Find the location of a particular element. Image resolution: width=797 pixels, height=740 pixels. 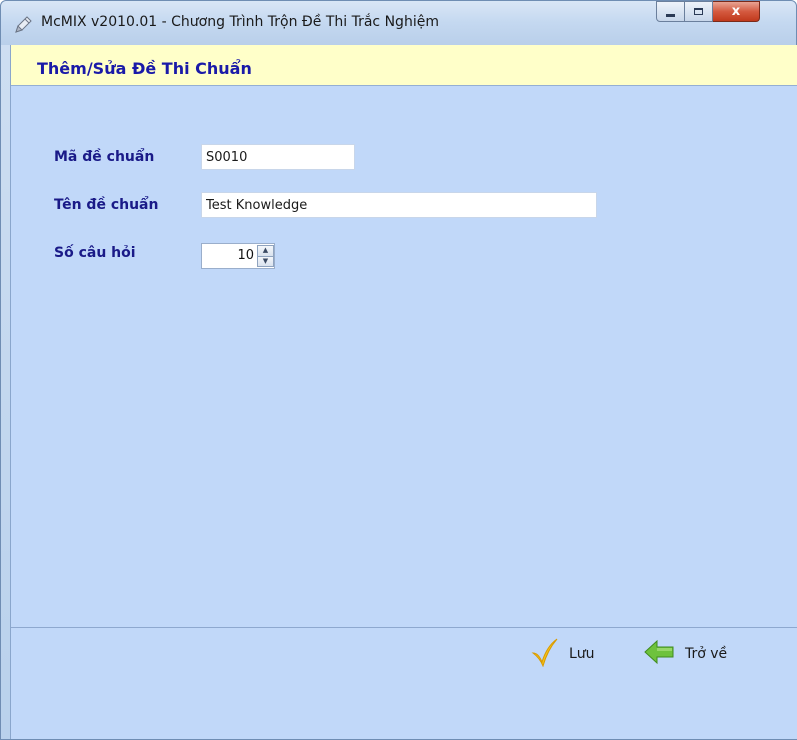

minimize-icon is located at coordinates (670, 15).